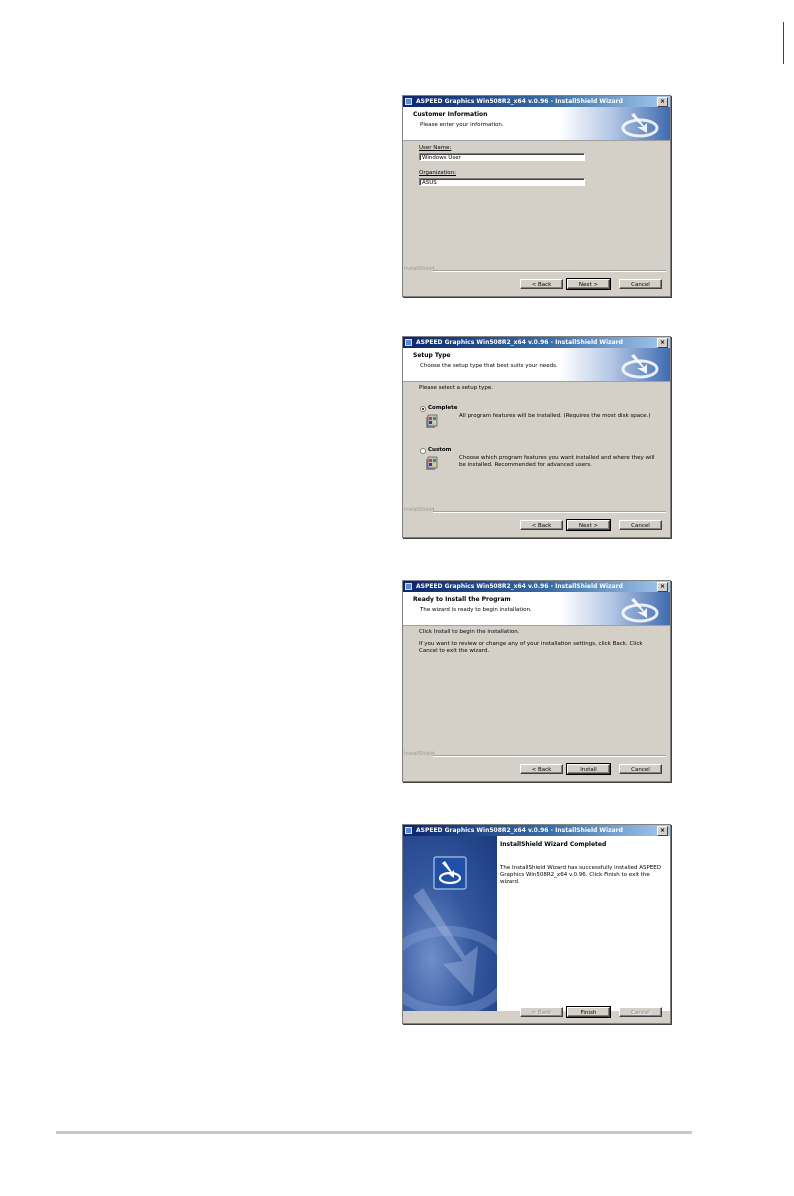 Image resolution: width=794 pixels, height=1196 pixels. Describe the element at coordinates (502, 157) in the screenshot. I see `user-name-input: Windows User` at that location.